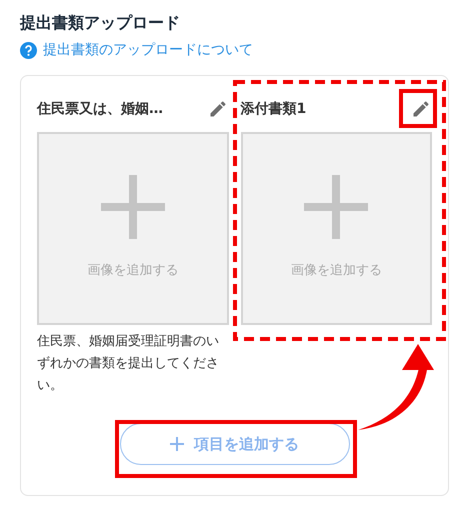 The image size is (469, 515). I want to click on help-link: 提出書類のアップロードについて, so click(148, 50).